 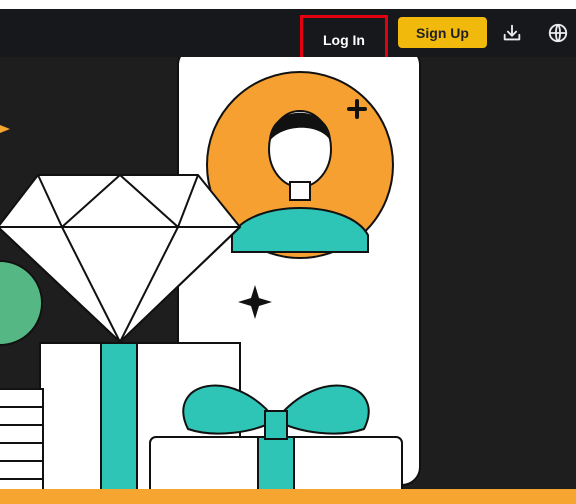 I want to click on coin-illustration, so click(x=21, y=303).